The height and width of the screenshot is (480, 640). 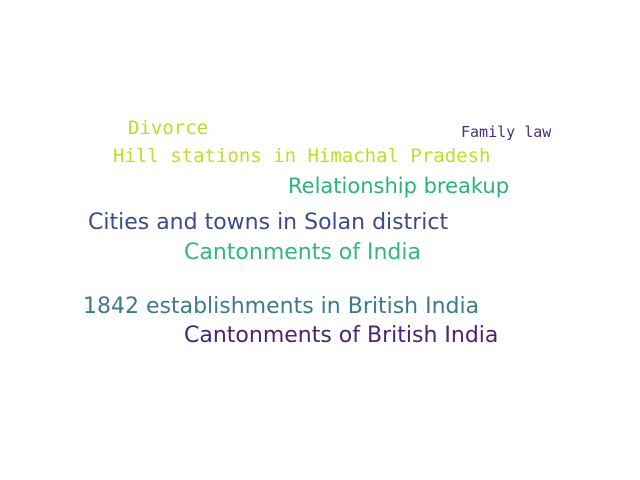 I want to click on word-hill-stations-himachal: Hill stations in Himachal Pradesh, so click(x=302, y=156).